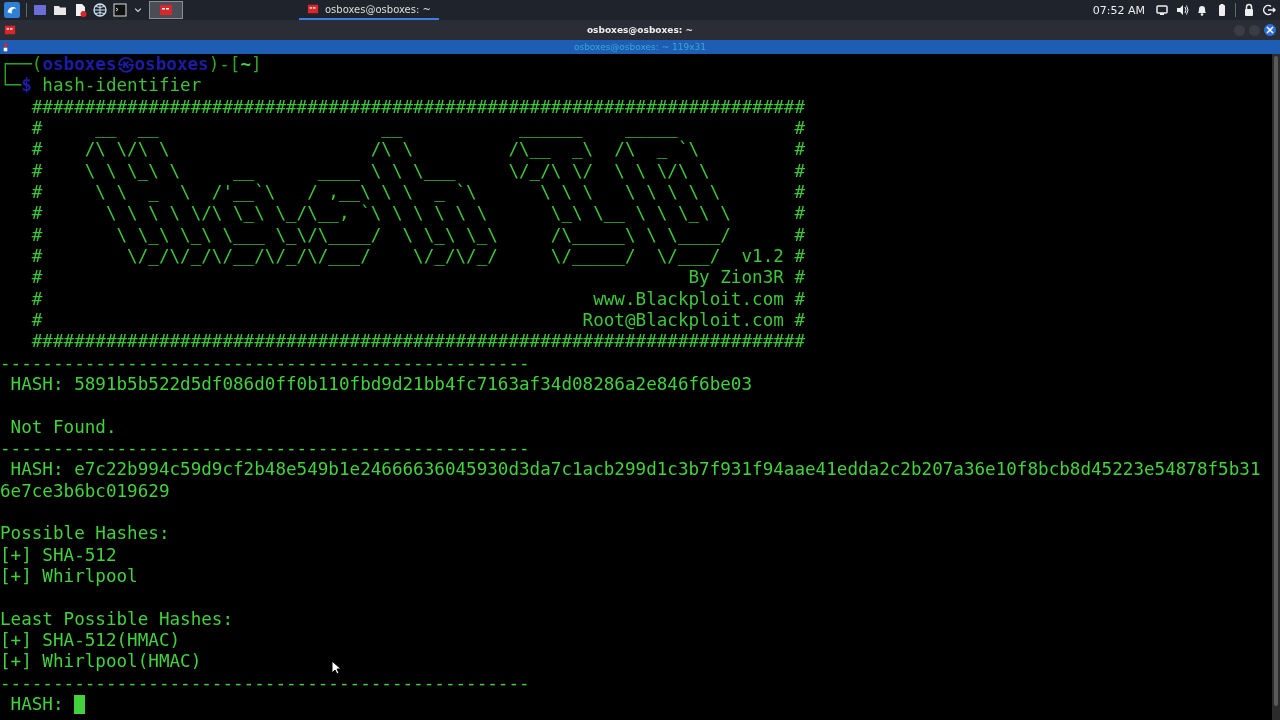 The image size is (1280, 720). I want to click on banner-line: # __ __ __ ______ _____ #, so click(418, 129).